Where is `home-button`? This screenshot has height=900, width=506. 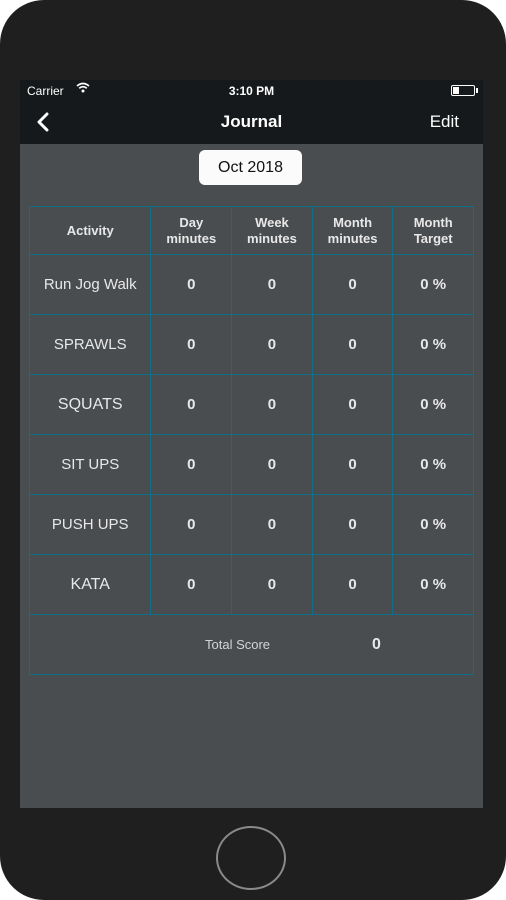
home-button is located at coordinates (251, 858).